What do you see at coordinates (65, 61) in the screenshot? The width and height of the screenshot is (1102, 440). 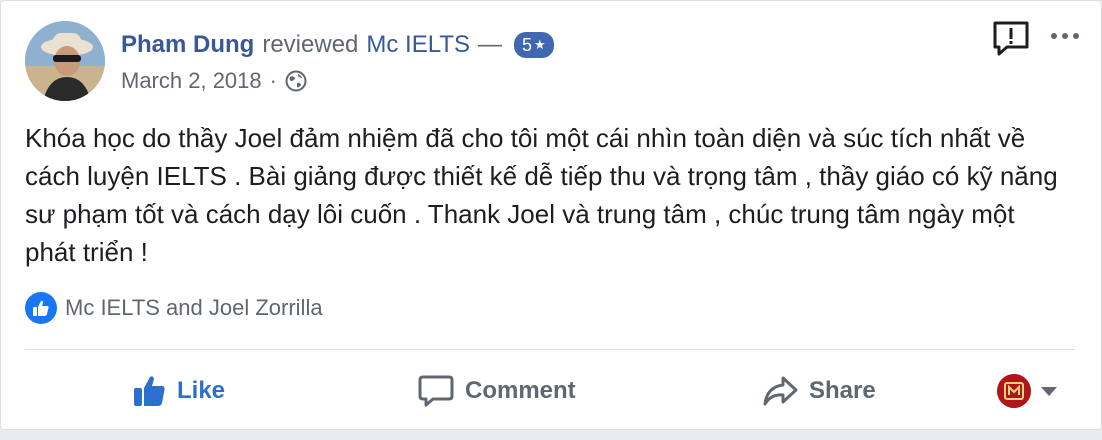 I see `author-avatar` at bounding box center [65, 61].